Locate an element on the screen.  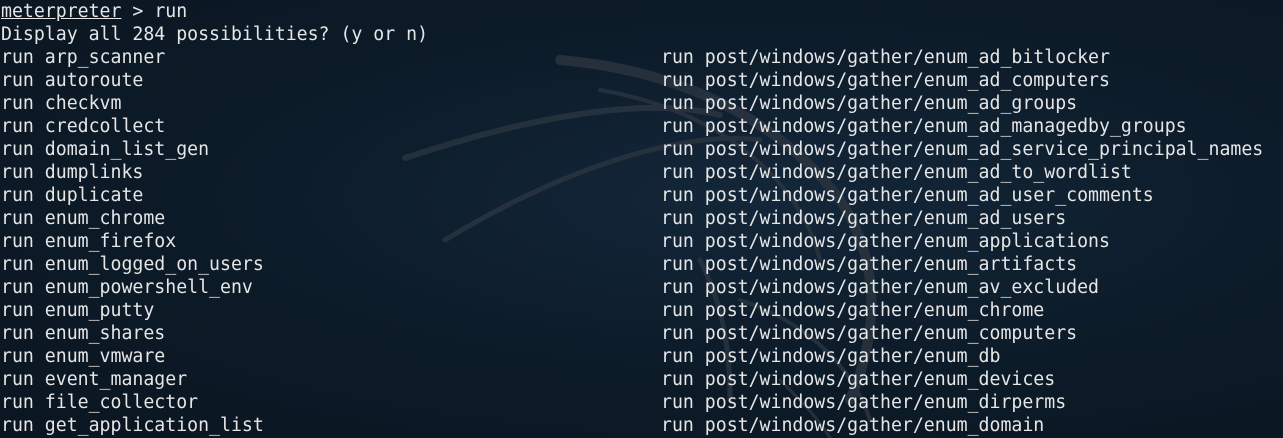
prompt-command: run is located at coordinates (171, 11).